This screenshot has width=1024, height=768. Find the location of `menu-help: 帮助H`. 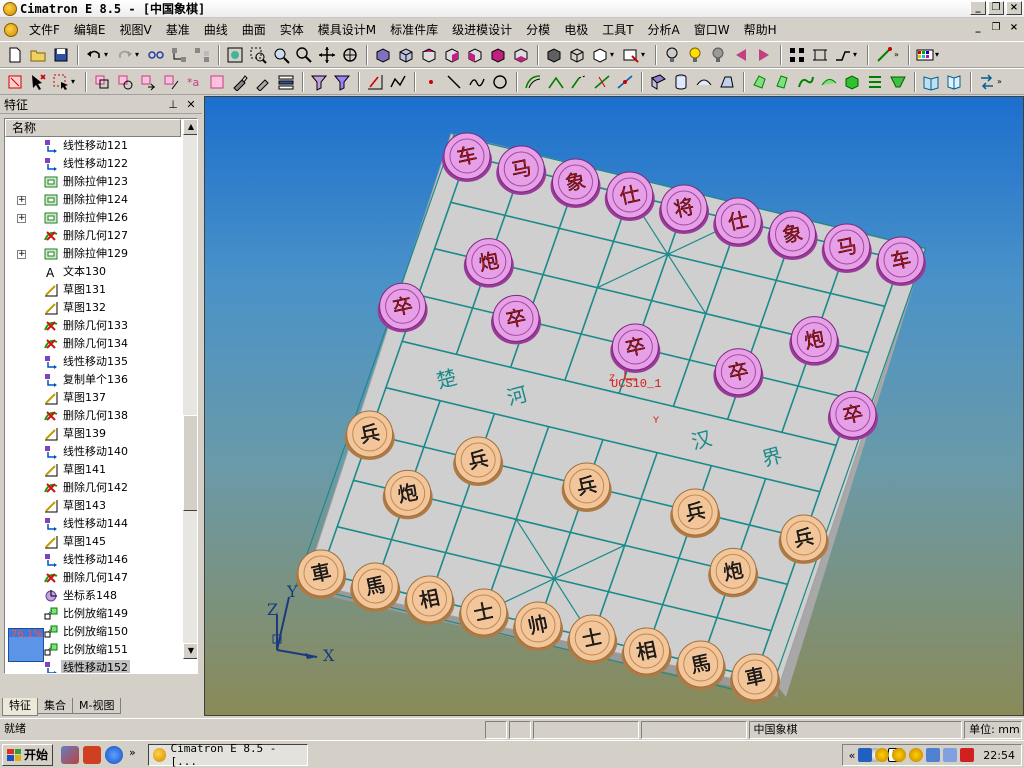

menu-help: 帮助H is located at coordinates (760, 30).